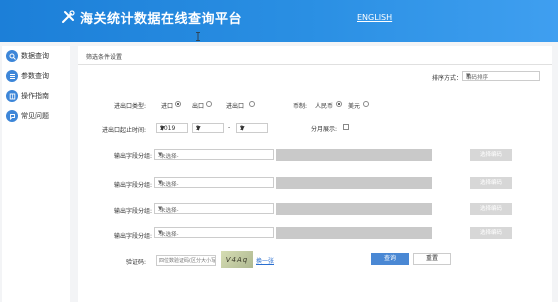 The width and height of the screenshot is (558, 302). Describe the element at coordinates (390, 259) in the screenshot. I see `query-button: 查询` at that location.